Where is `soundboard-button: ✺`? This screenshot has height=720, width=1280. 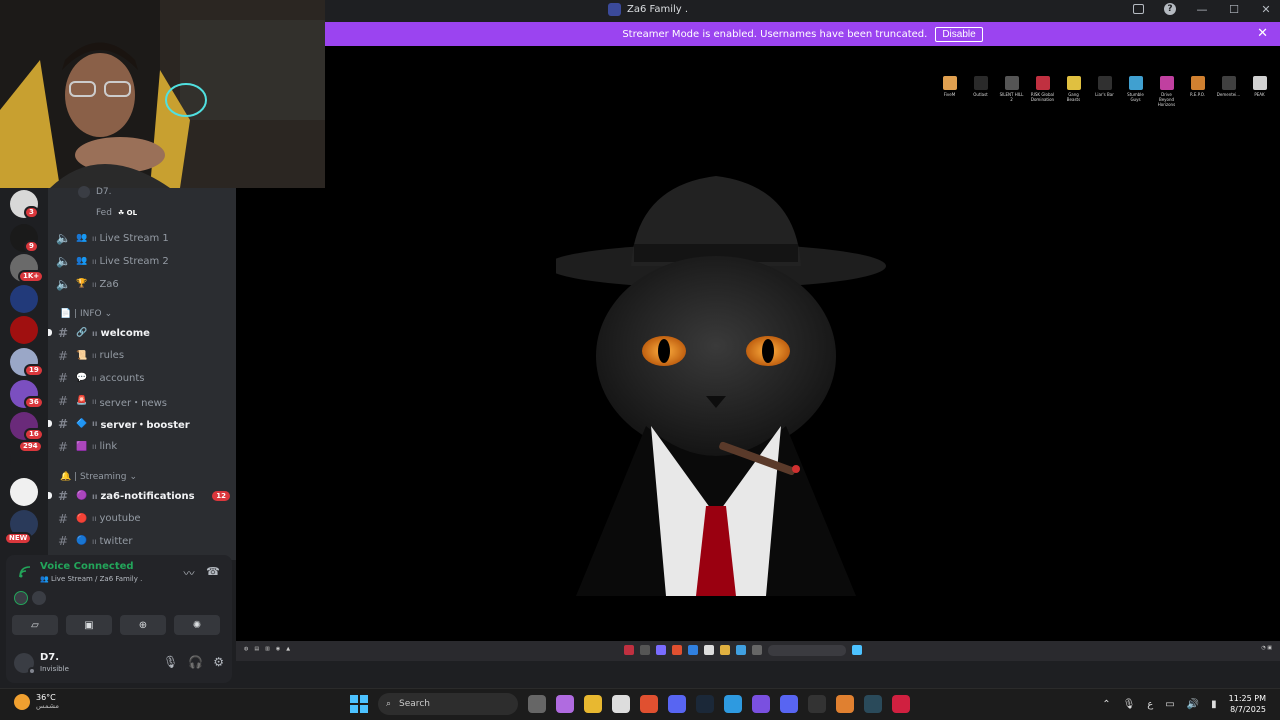 soundboard-button: ✺ is located at coordinates (197, 625).